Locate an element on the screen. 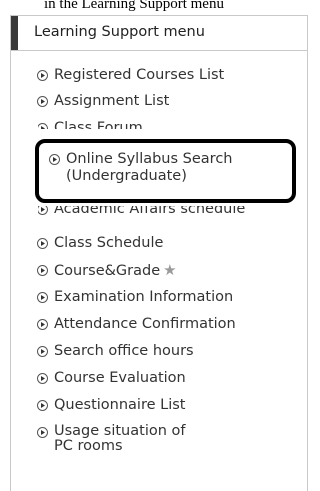 This screenshot has height=491, width=320. menu-item-label: Academic Affairs schedule is located at coordinates (150, 211).